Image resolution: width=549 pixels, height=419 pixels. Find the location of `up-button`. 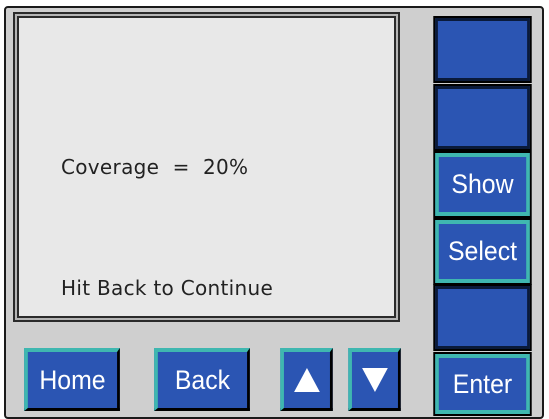

up-button is located at coordinates (306, 379).